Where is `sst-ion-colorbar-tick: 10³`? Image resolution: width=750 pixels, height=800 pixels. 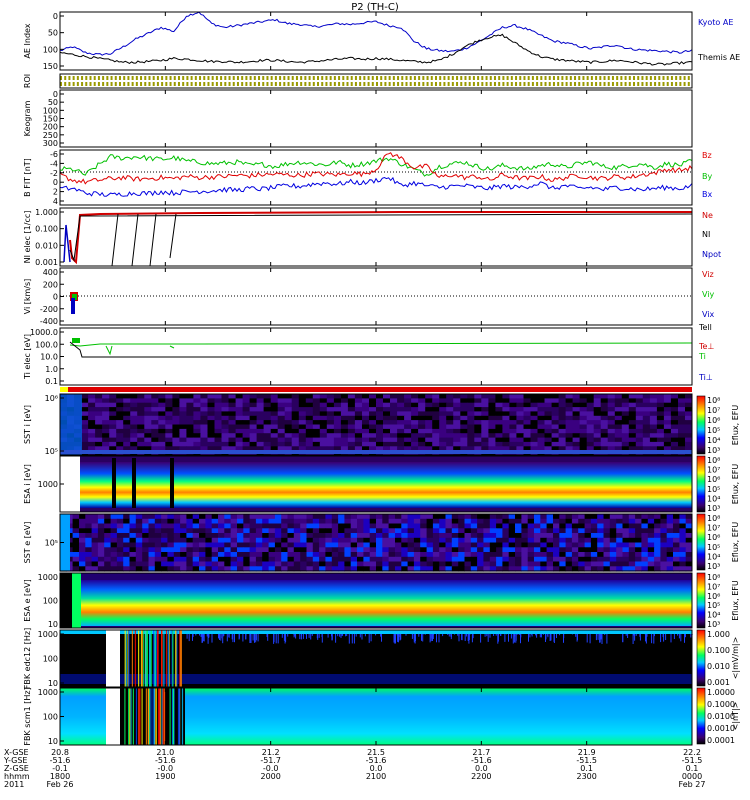 sst-ion-colorbar-tick: 10³ is located at coordinates (713, 450).